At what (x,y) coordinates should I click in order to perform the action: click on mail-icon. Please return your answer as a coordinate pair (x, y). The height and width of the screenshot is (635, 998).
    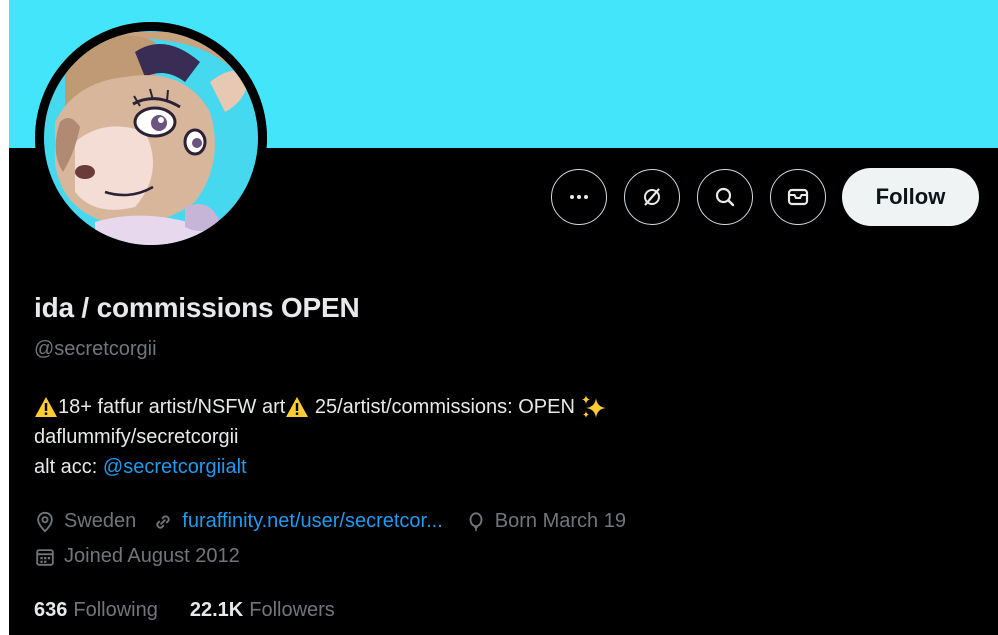
    Looking at the image, I should click on (798, 197).